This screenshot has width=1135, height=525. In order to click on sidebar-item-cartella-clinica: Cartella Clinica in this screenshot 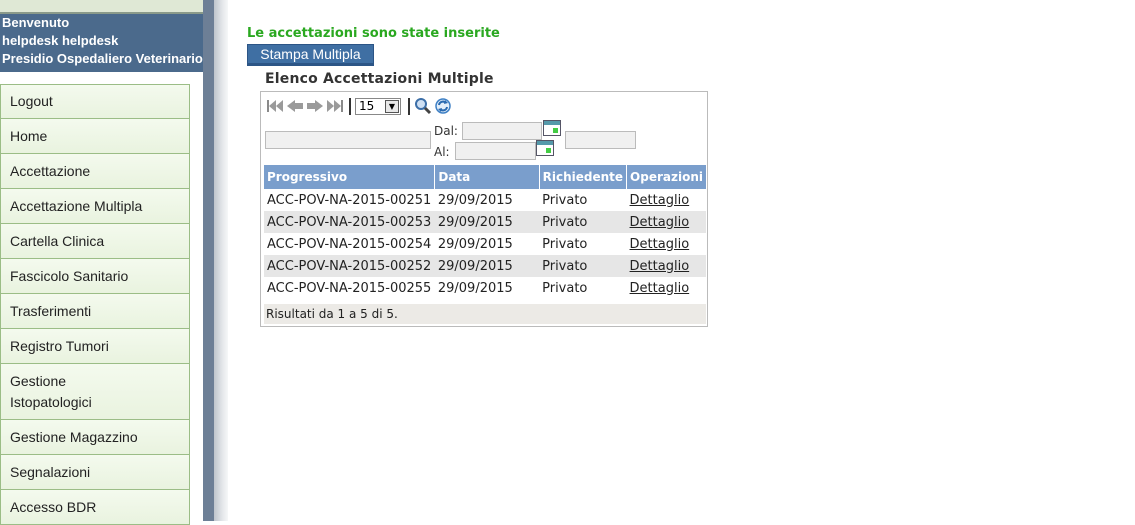, I will do `click(95, 241)`.